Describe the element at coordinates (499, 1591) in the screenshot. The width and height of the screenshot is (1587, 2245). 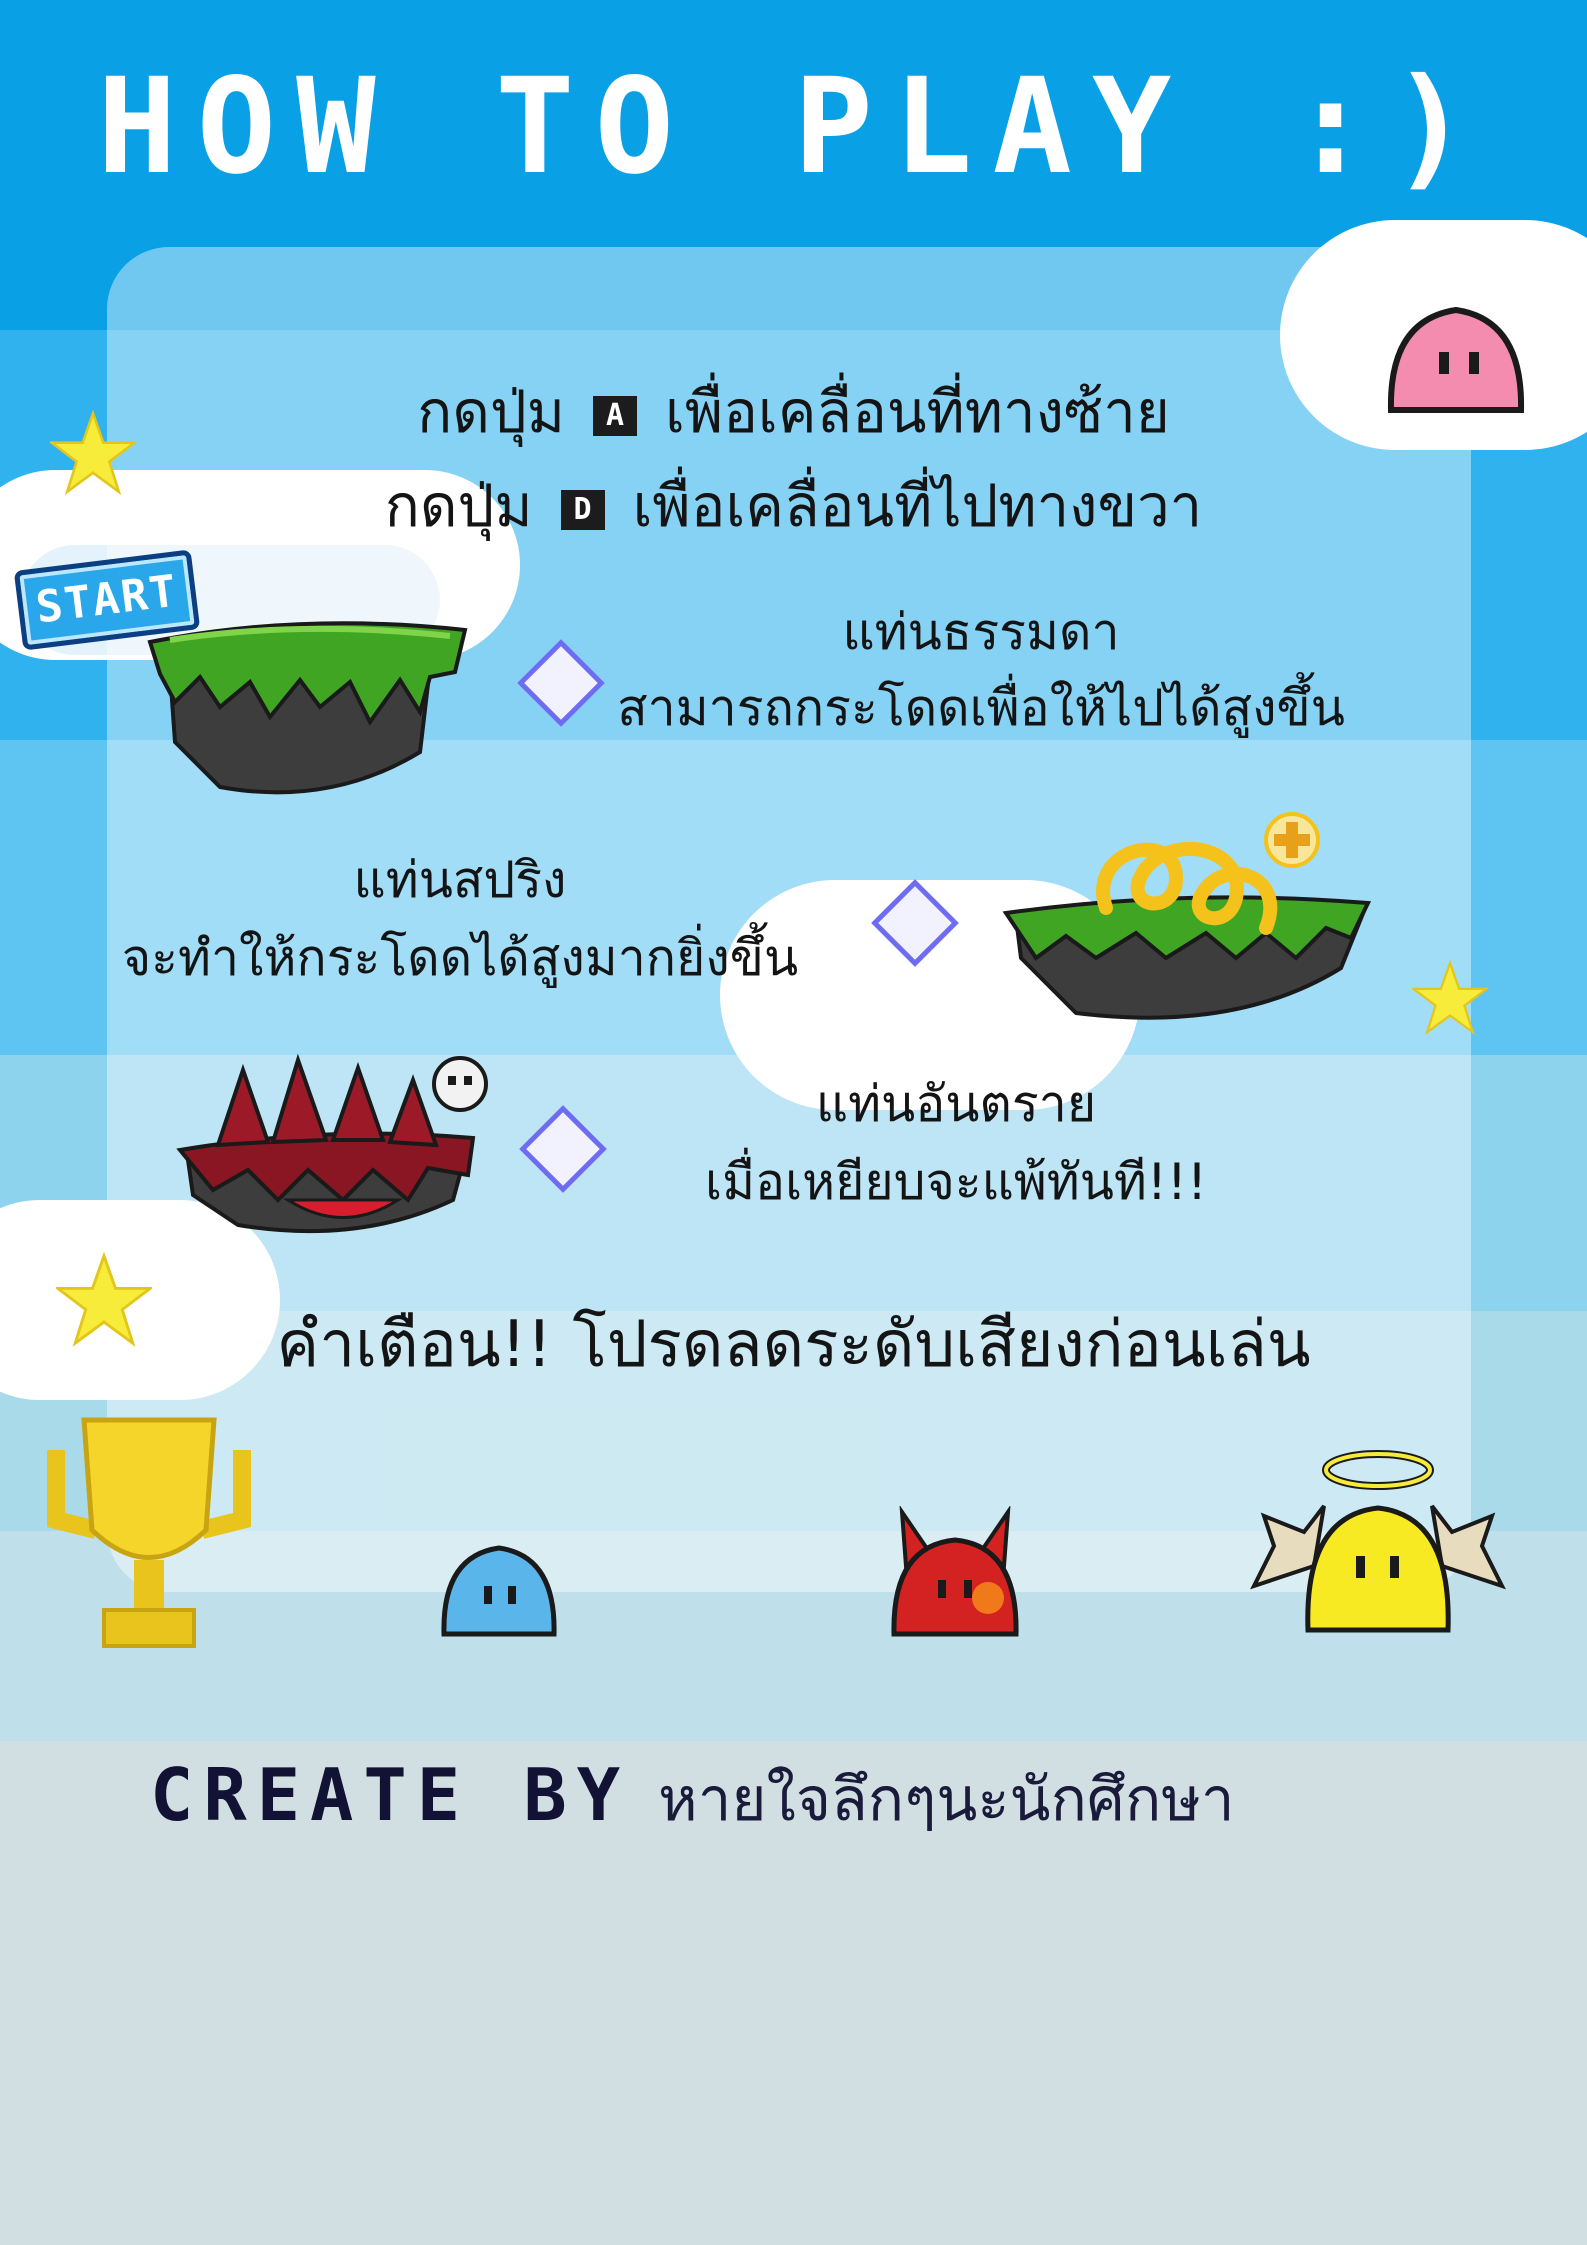
I see `blue-slime-icon` at that location.